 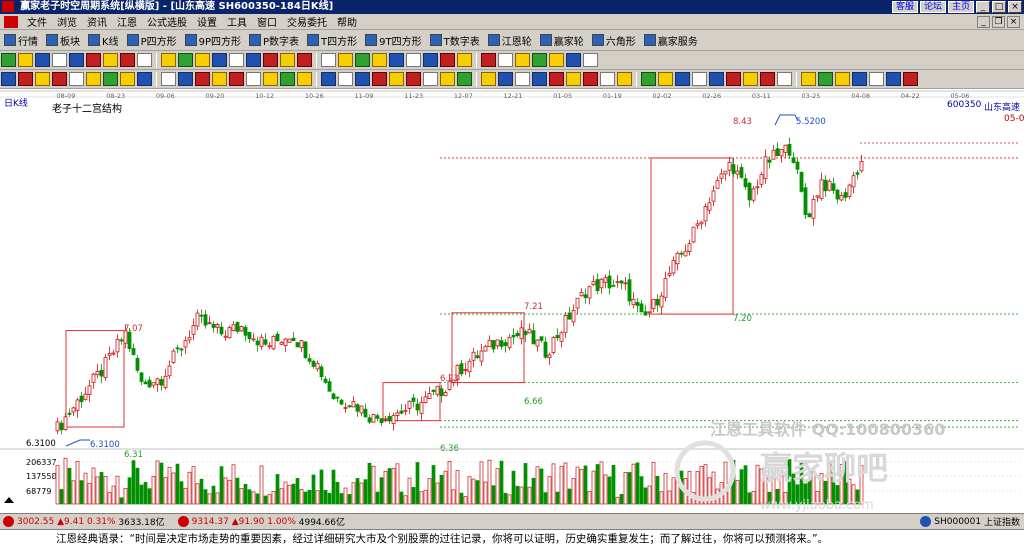 I want to click on index-selector-icon, so click(x=926, y=521).